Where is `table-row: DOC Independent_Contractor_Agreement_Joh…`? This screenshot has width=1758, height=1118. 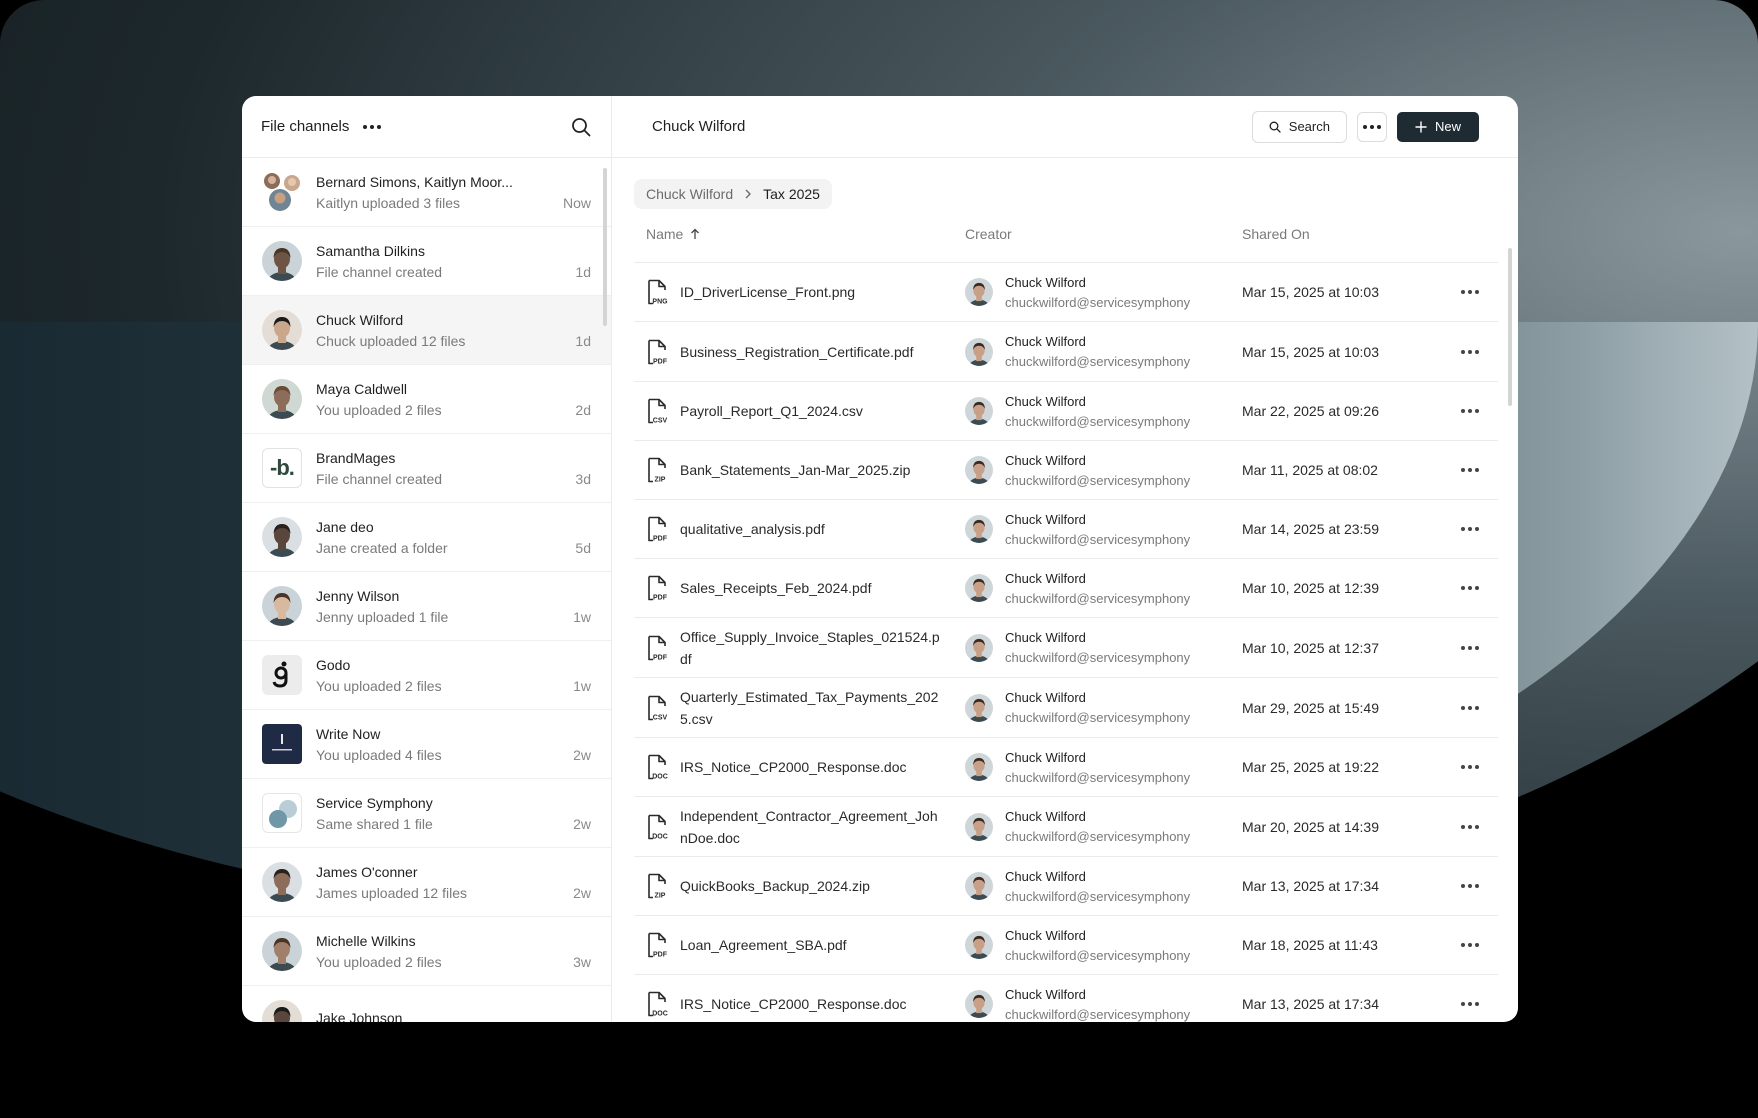
table-row: DOC Independent_Contractor_Agreement_Joh… is located at coordinates (1066, 827).